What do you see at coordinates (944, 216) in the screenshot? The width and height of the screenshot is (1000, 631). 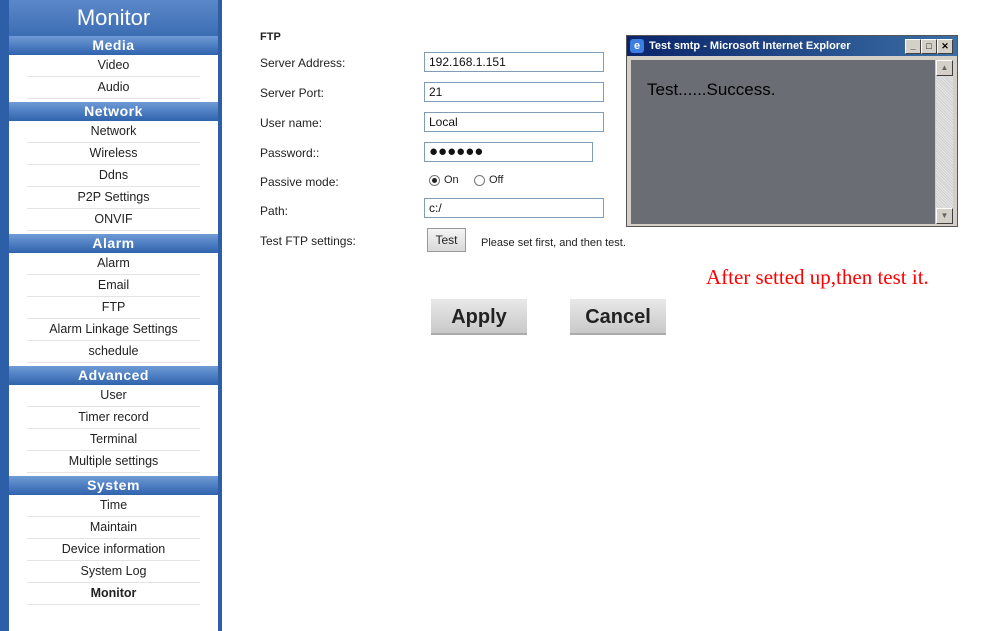 I see `scroll-down-icon: ▼` at bounding box center [944, 216].